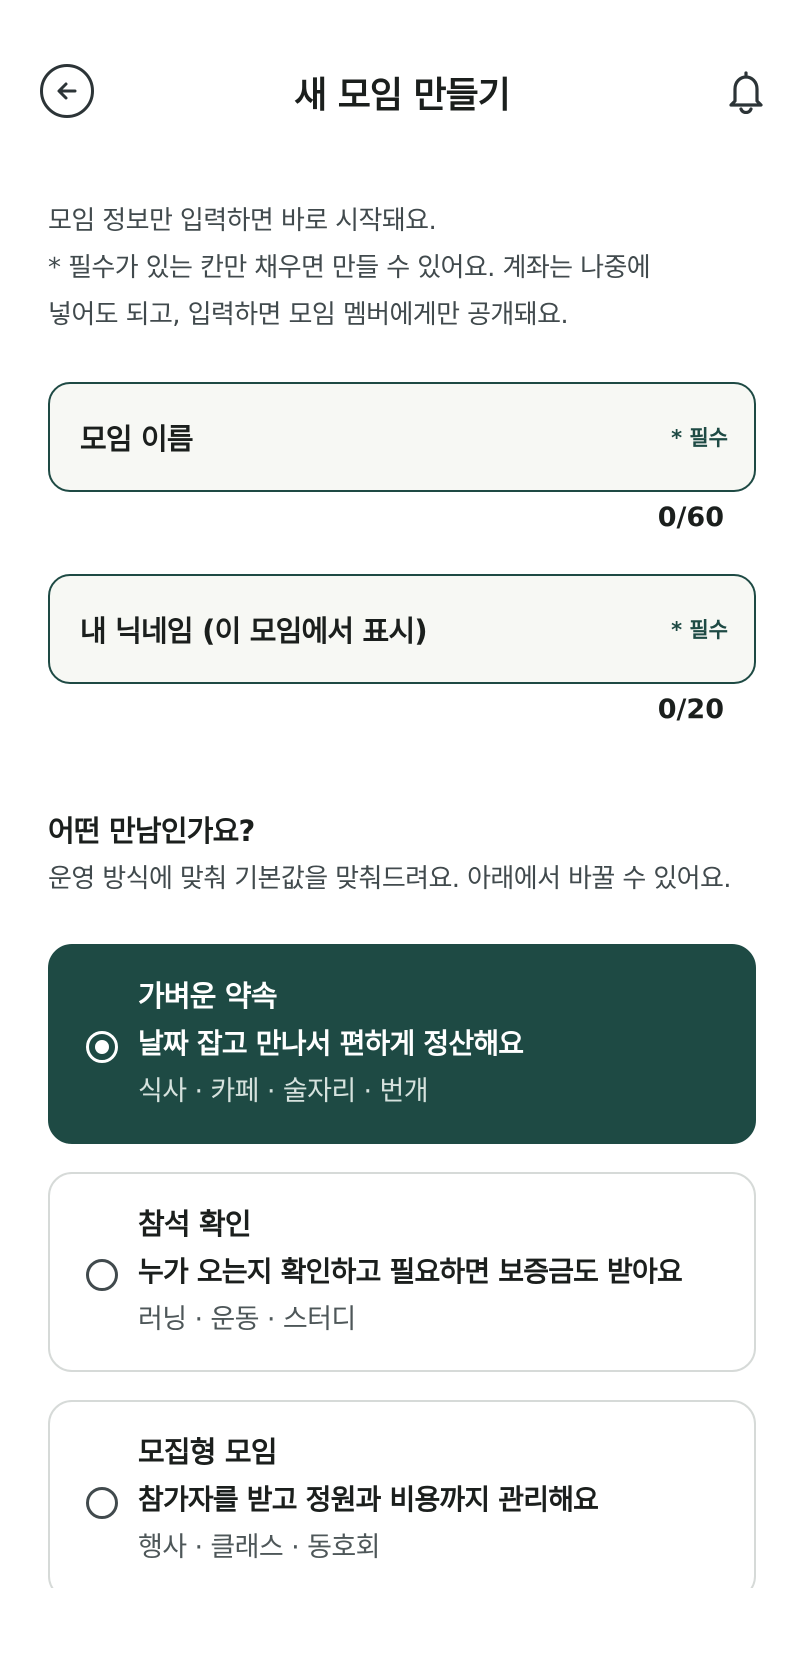 The height and width of the screenshot is (1659, 804). What do you see at coordinates (349, 268) in the screenshot?
I see `intro-line: * 필수가 있는 칸만 채우면 만들 수 있어요. 계좌는 나중에` at bounding box center [349, 268].